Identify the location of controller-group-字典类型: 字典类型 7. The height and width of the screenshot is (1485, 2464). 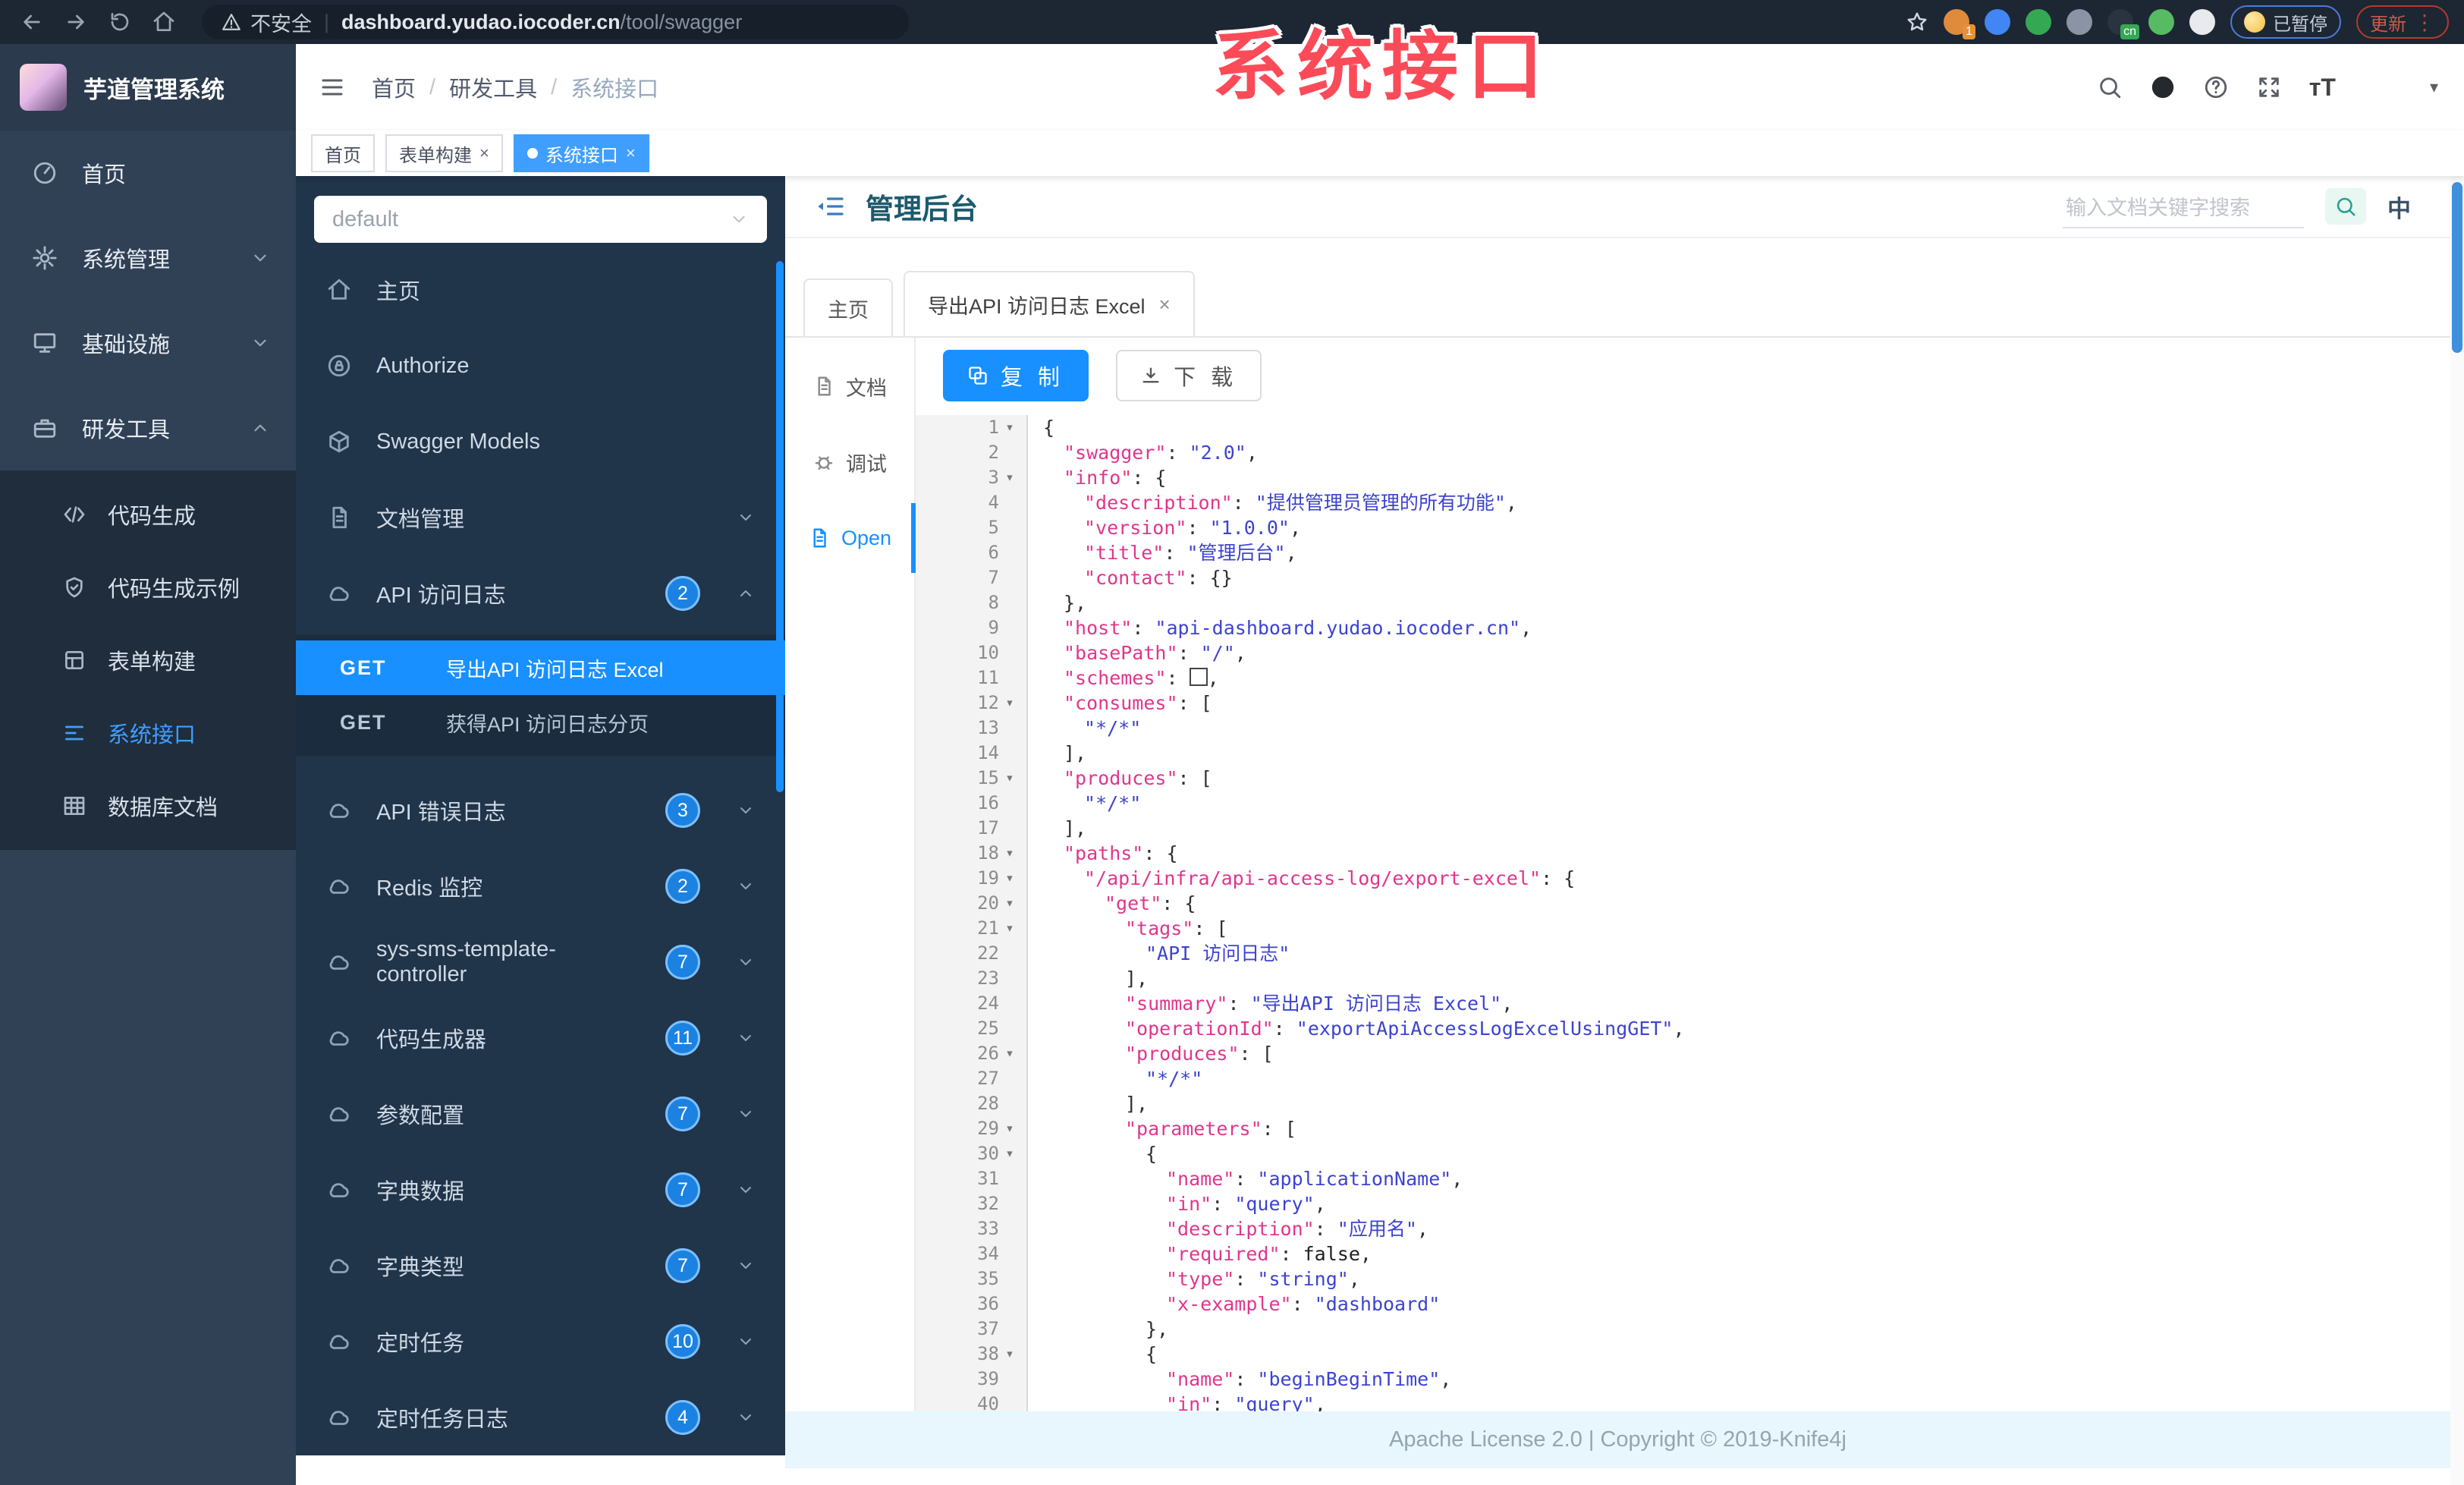
(540, 1266).